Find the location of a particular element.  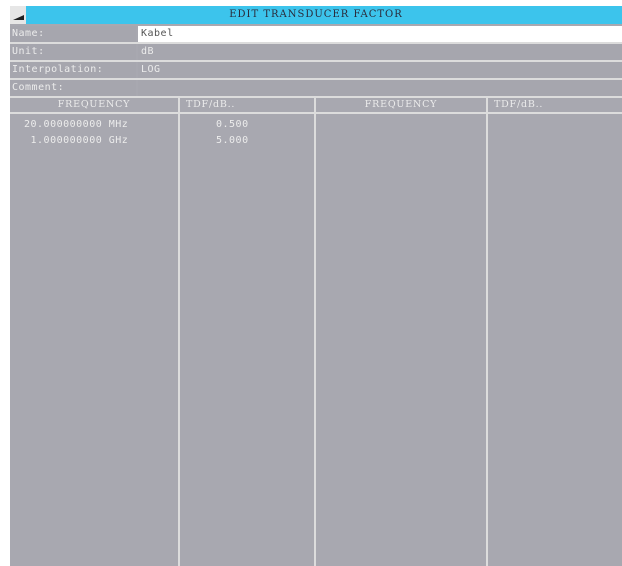

table-cell-tdf: 5.000 is located at coordinates (232, 141).